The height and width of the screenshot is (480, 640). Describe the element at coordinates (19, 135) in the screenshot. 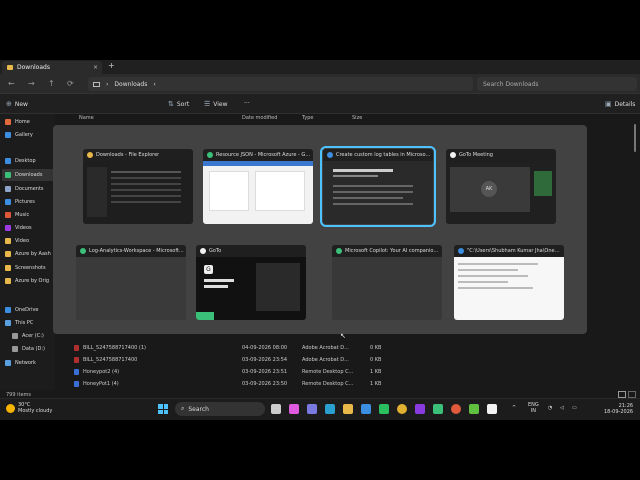

I see `sidebar-item-gallery: Gallery` at that location.